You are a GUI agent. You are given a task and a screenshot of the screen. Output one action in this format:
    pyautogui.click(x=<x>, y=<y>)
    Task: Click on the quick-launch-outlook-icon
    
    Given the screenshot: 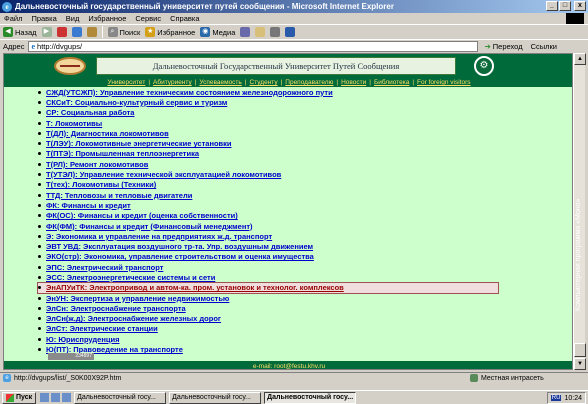 What is the action you would take?
    pyautogui.click(x=67, y=397)
    